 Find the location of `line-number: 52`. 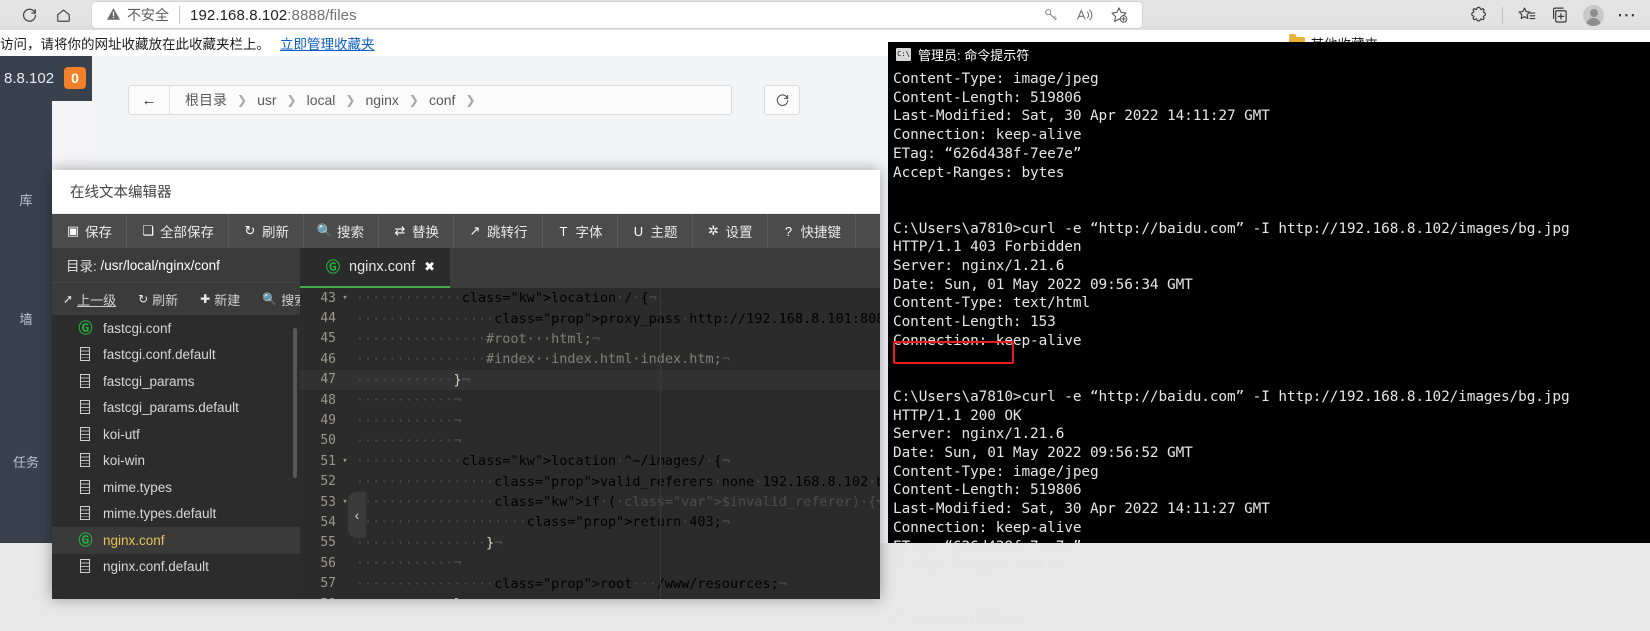

line-number: 52 is located at coordinates (328, 482).